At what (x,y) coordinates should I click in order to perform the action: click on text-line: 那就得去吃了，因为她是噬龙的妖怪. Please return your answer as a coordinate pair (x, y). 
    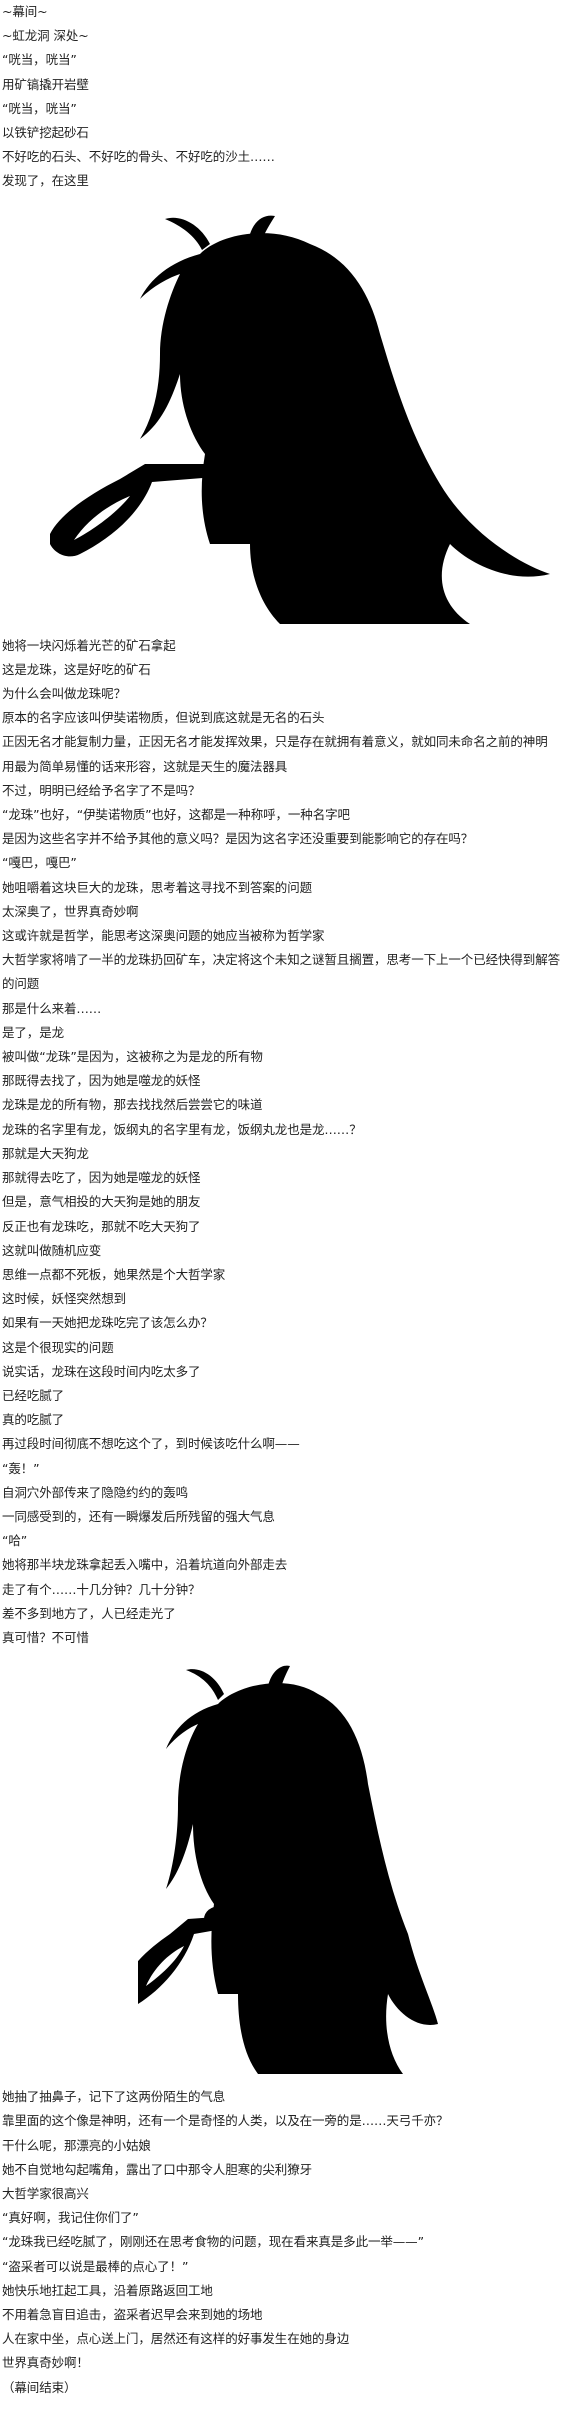
    Looking at the image, I should click on (101, 1178).